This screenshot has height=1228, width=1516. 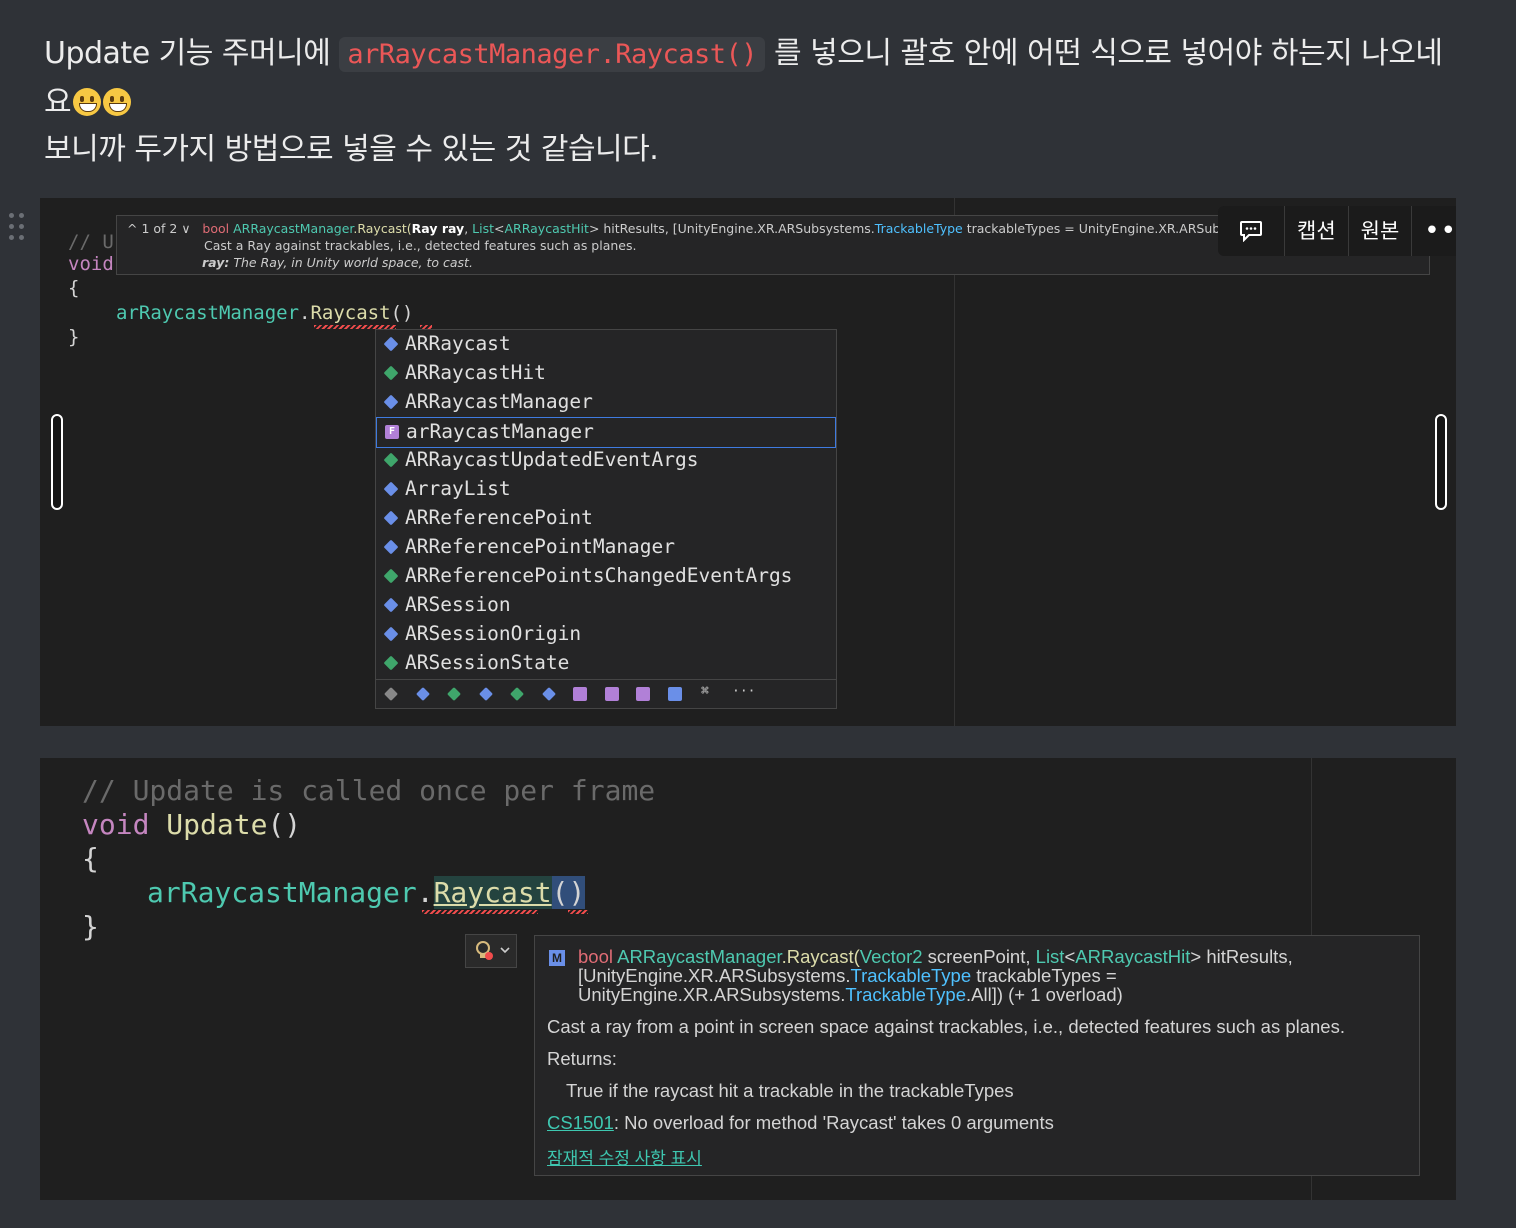 I want to click on filter-more-icon: ⌘, so click(x=705, y=691).